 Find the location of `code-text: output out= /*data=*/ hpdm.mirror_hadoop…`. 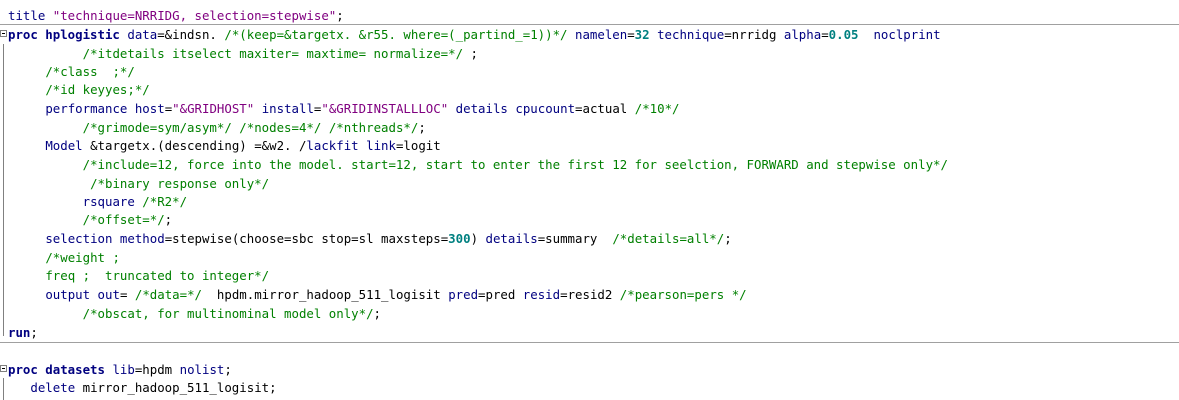

code-text: output out= /*data=*/ hpdm.mirror_hadoop… is located at coordinates (377, 295).